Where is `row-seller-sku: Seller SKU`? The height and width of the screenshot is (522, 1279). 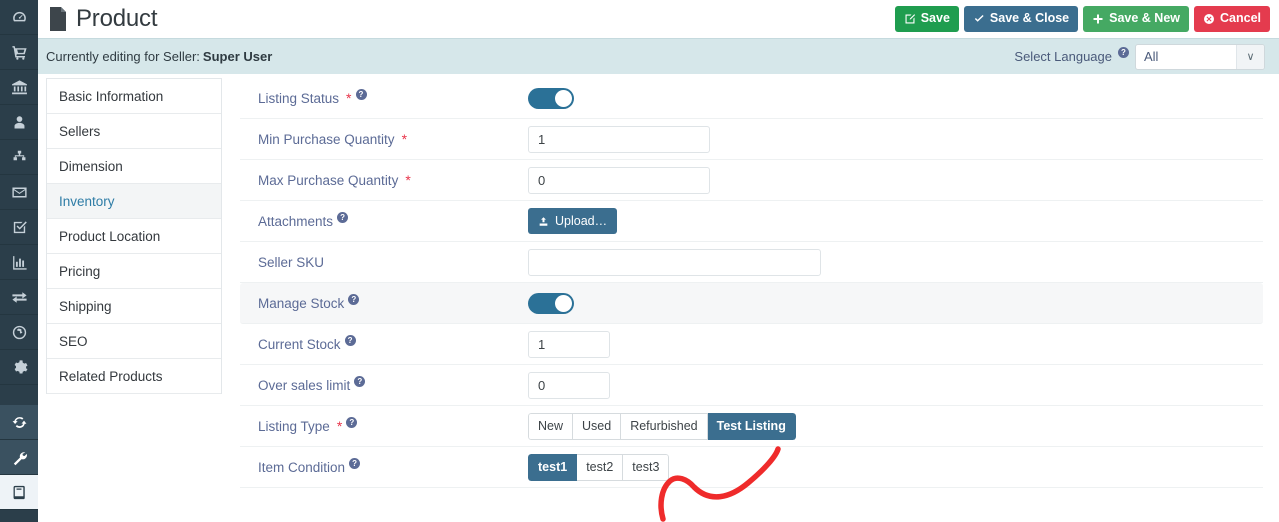
row-seller-sku: Seller SKU is located at coordinates (751, 262).